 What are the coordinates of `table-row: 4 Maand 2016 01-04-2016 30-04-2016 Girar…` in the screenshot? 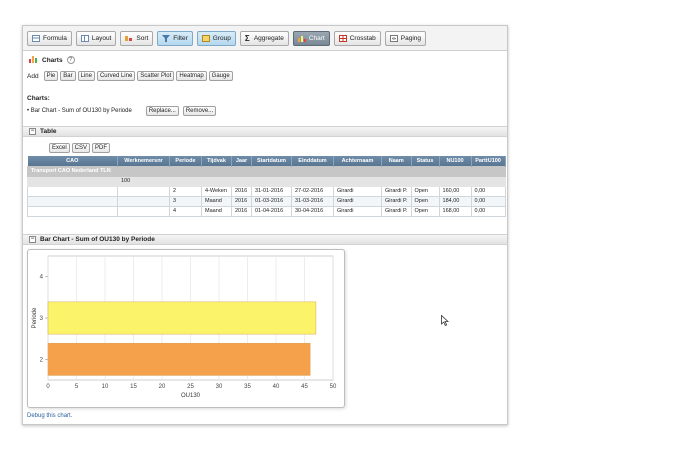 It's located at (266, 211).